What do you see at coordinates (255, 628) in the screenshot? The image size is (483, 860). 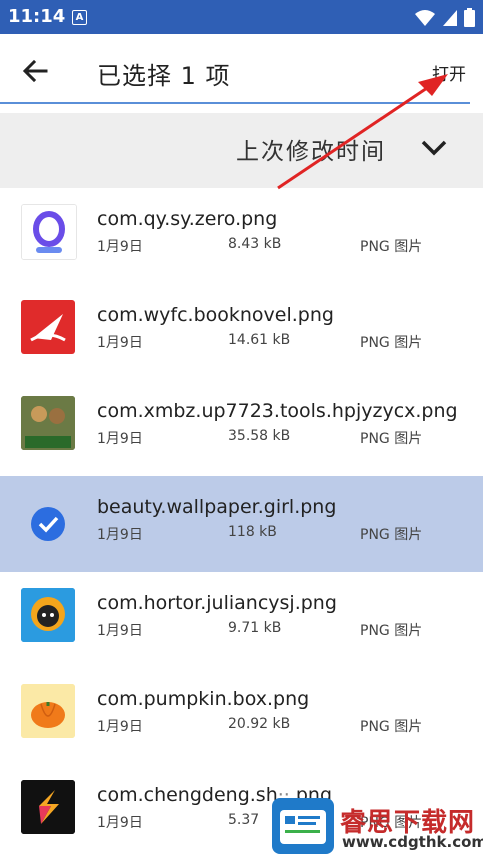 I see `file-size: 9.71 kB` at bounding box center [255, 628].